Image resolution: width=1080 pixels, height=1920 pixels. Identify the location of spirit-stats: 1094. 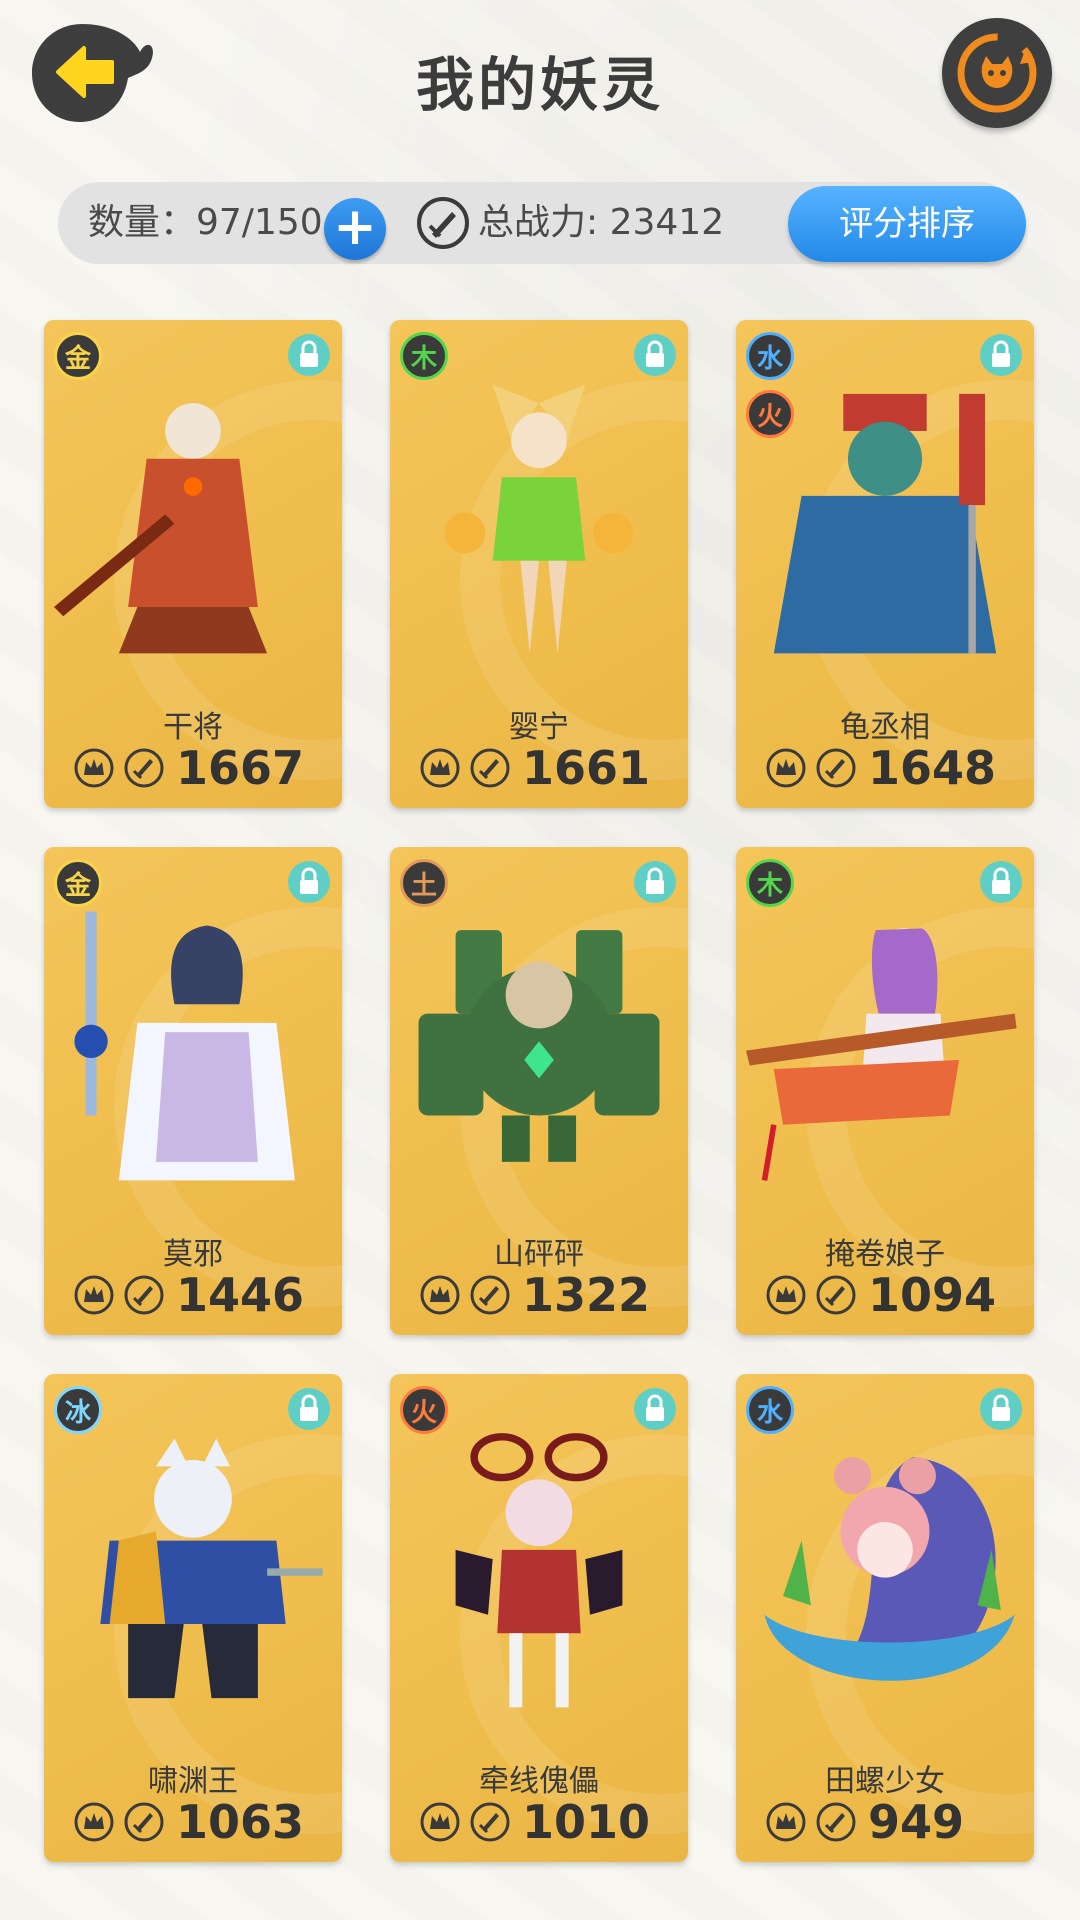
(881, 1295).